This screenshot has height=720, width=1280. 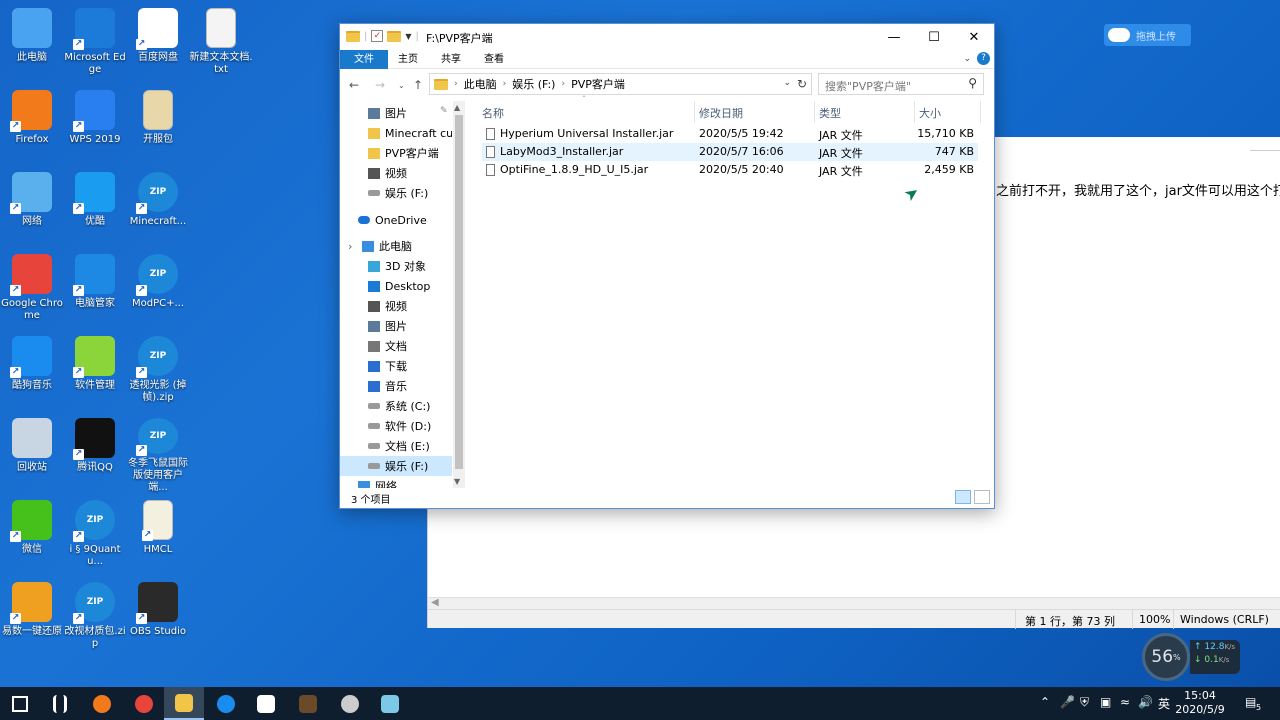 What do you see at coordinates (32, 372) in the screenshot?
I see `desktop-icon: 酷狗音乐` at bounding box center [32, 372].